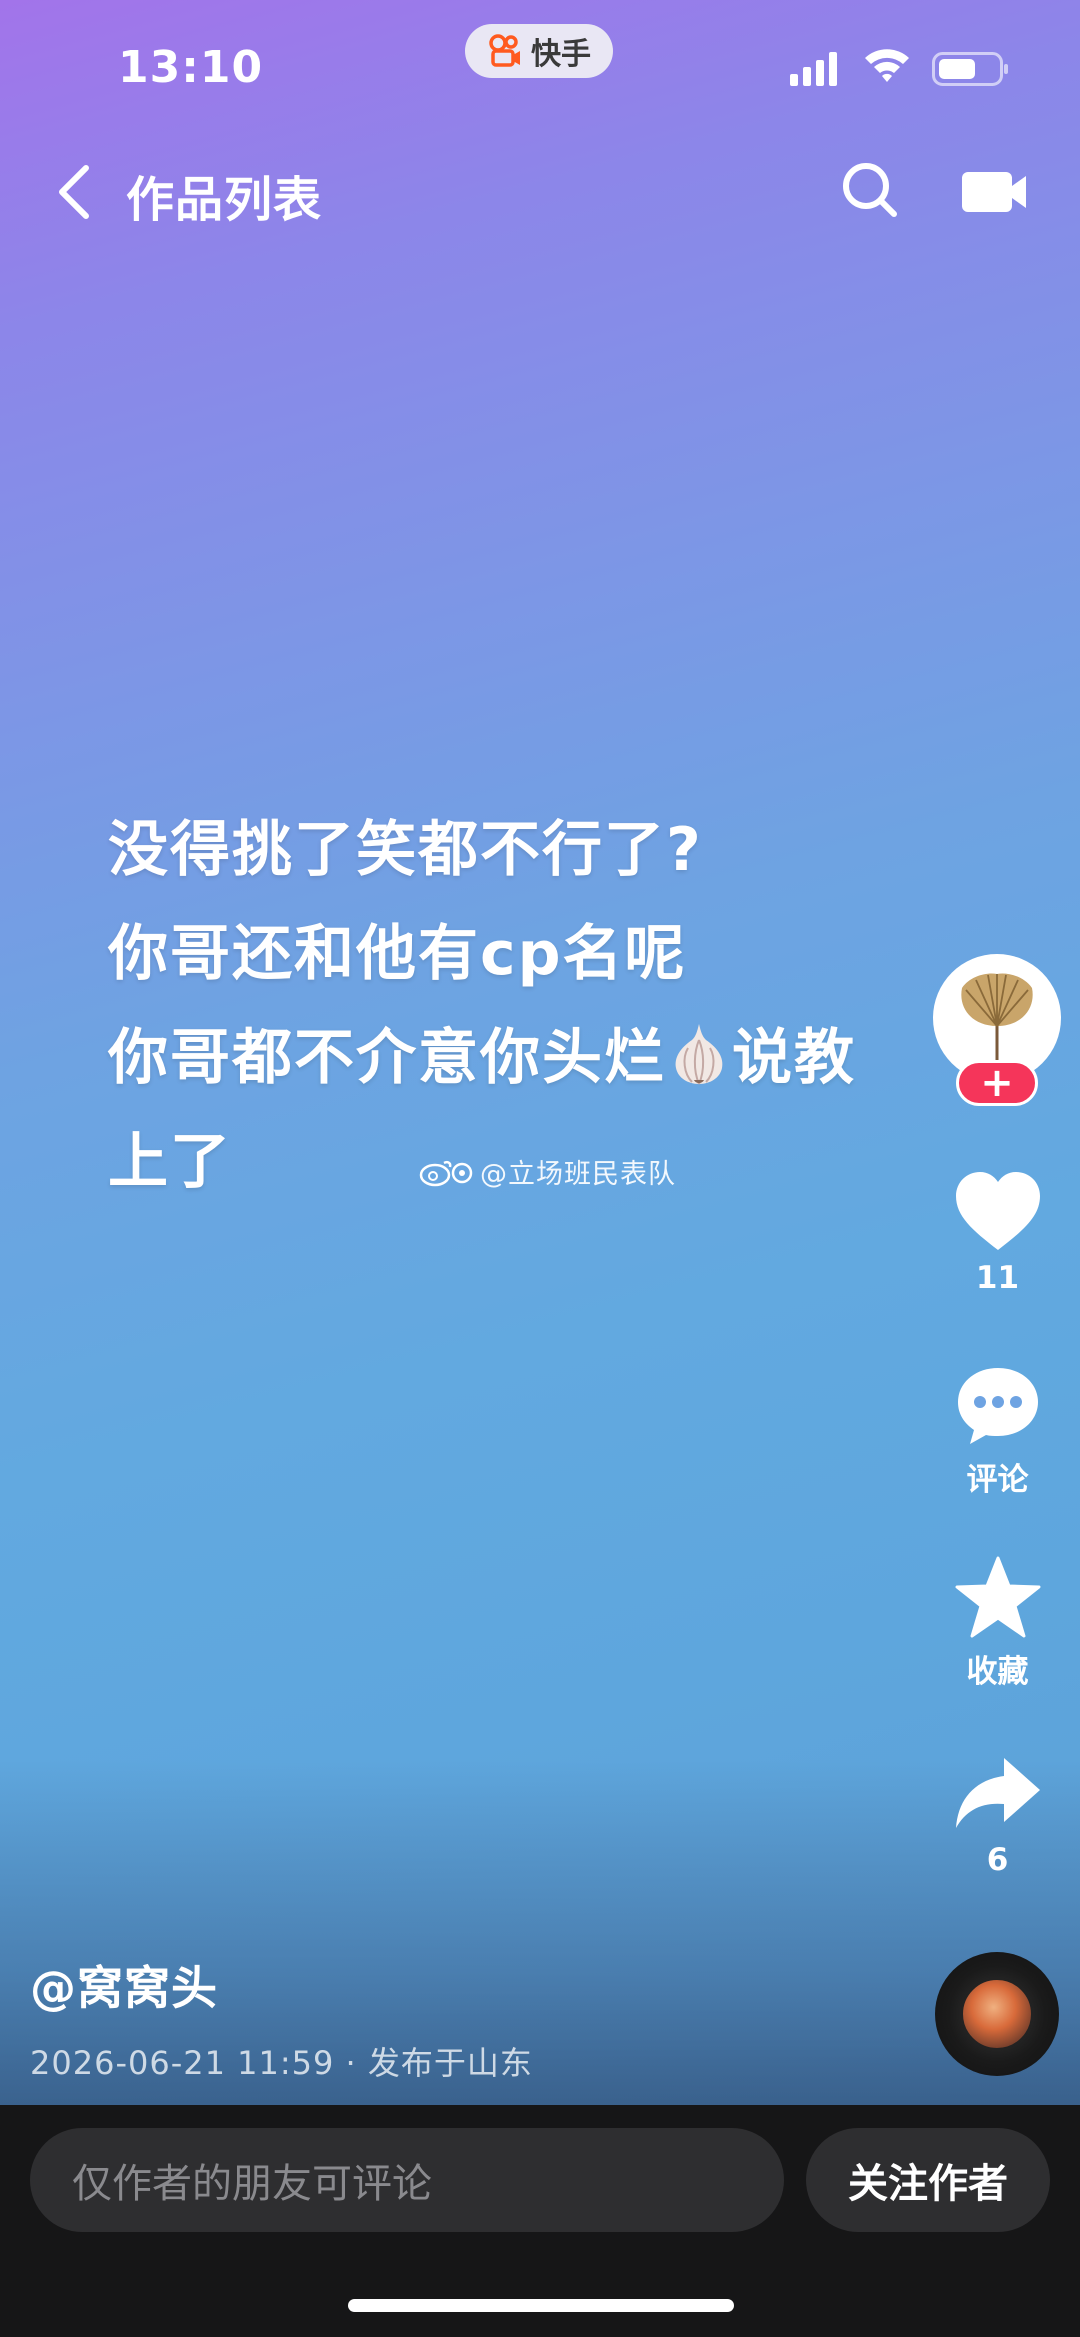  Describe the element at coordinates (970, 69) in the screenshot. I see `battery-icon` at that location.